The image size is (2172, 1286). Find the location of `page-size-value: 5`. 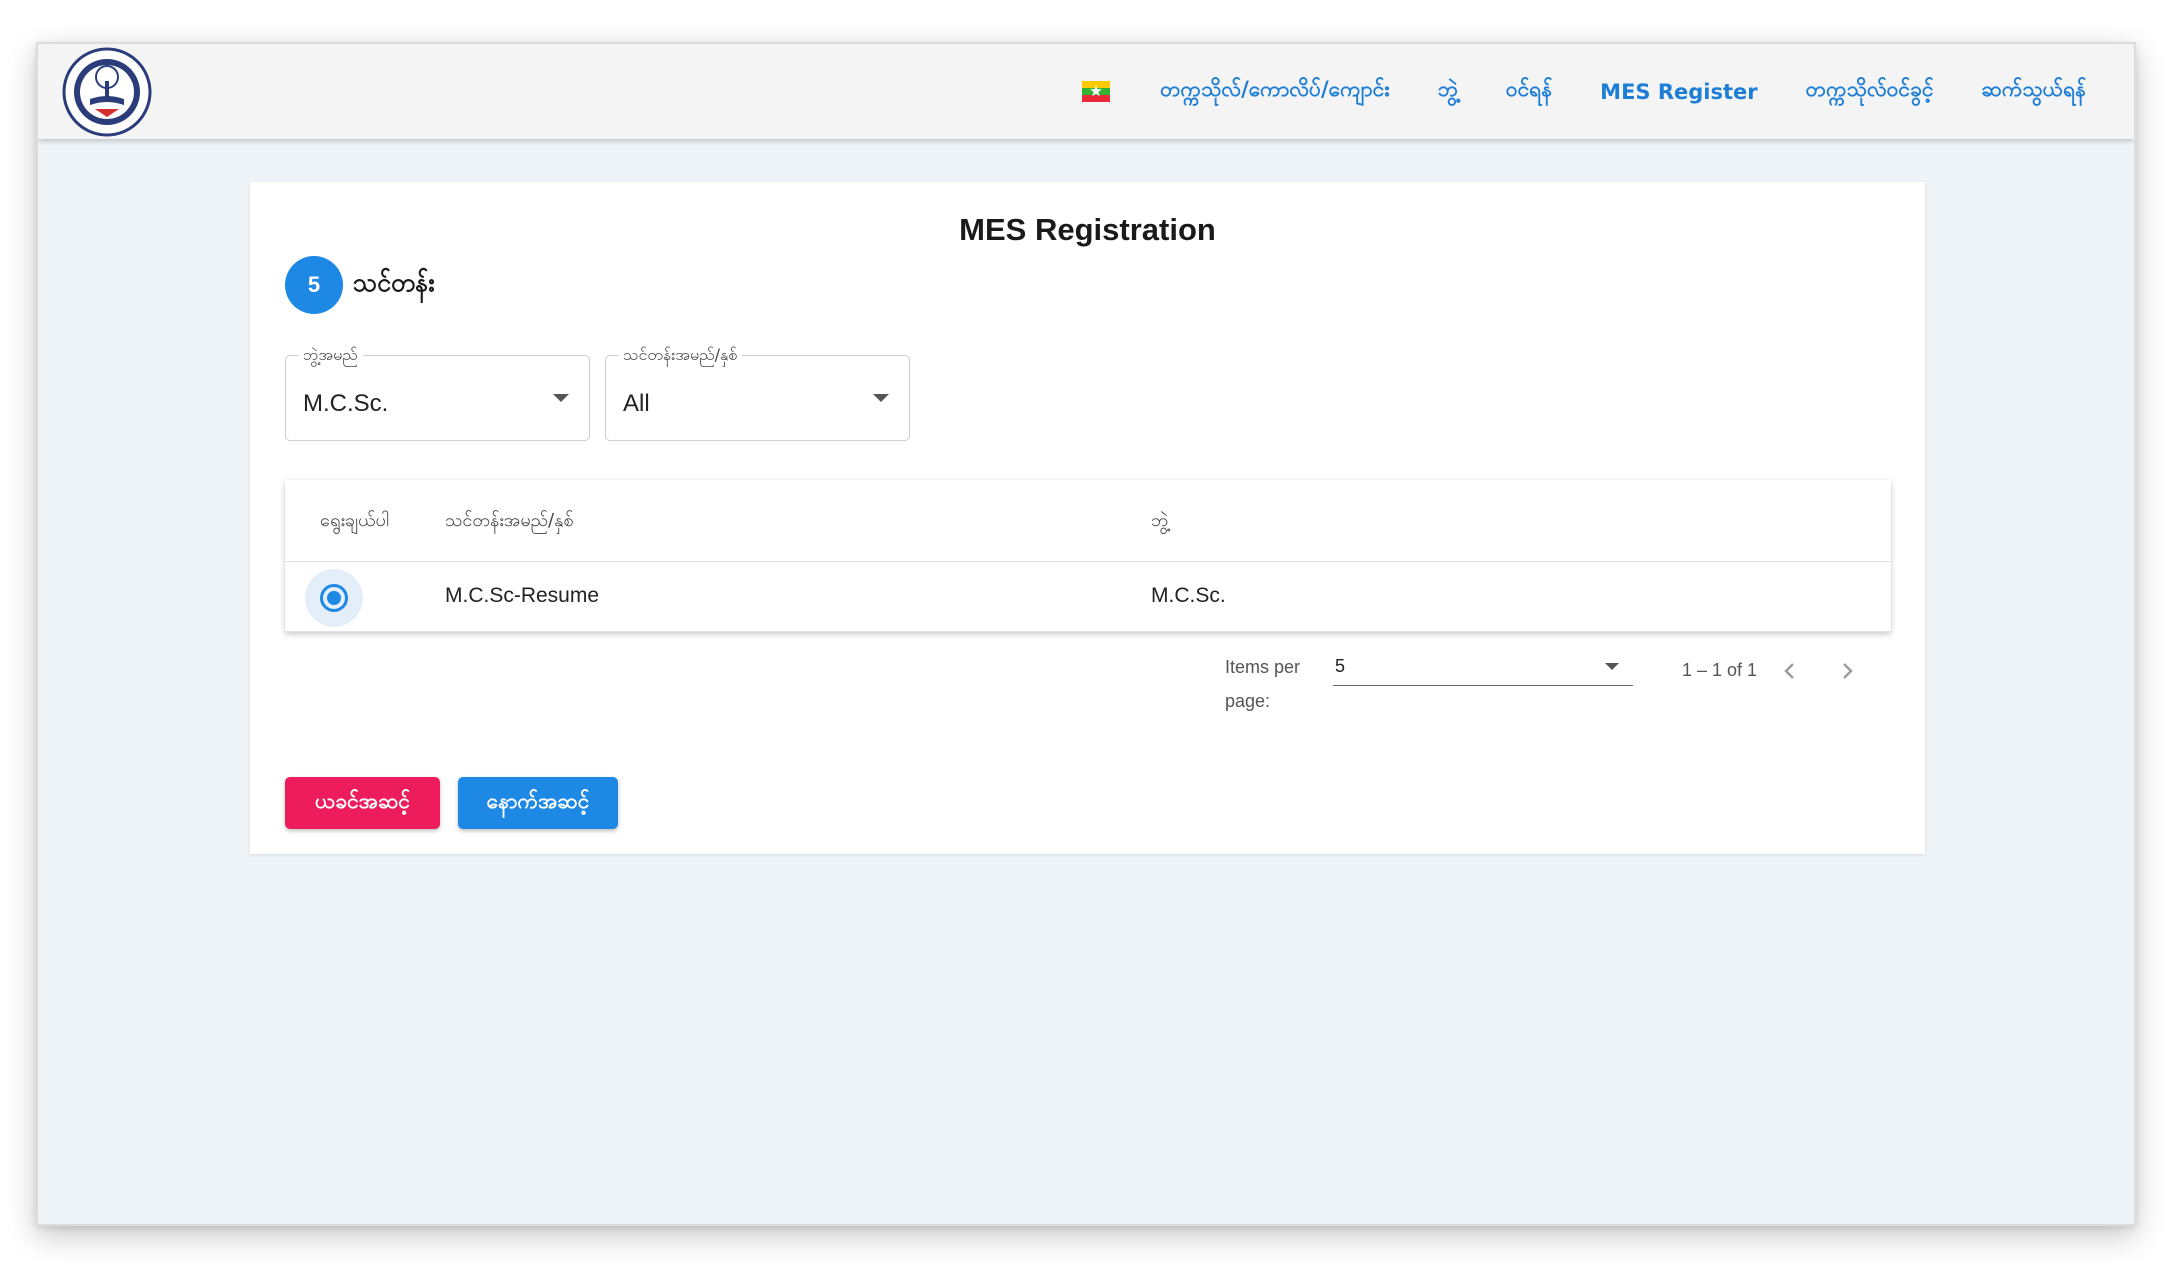

page-size-value: 5 is located at coordinates (1340, 666).